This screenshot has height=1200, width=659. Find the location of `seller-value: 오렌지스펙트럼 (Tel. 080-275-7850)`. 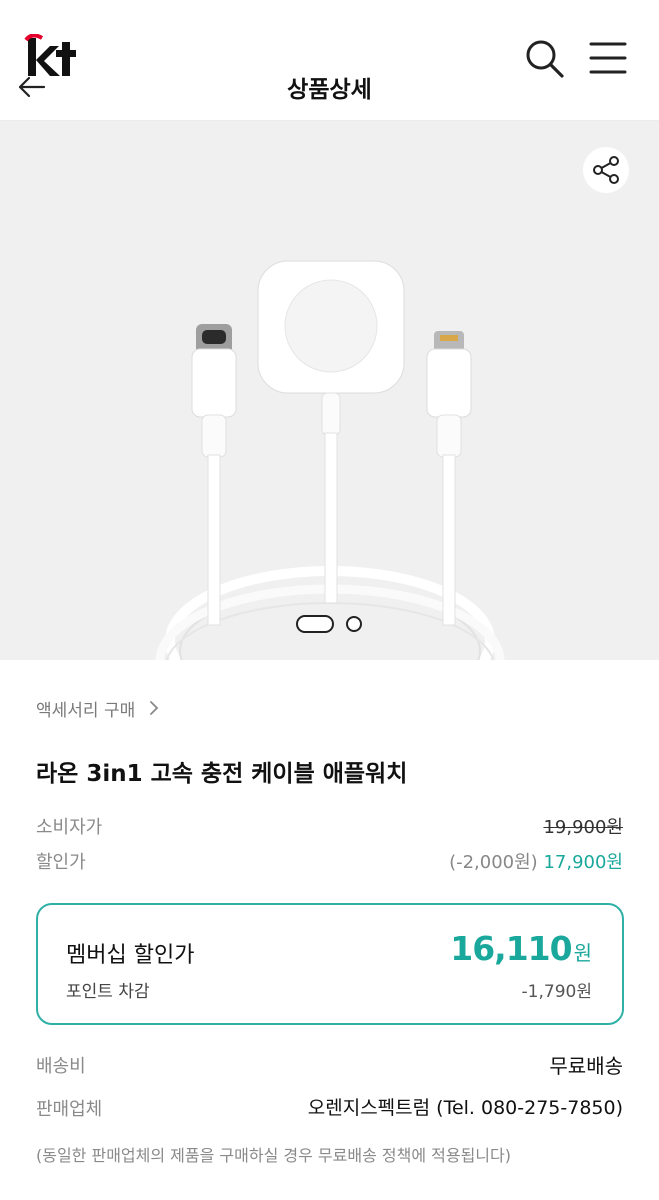

seller-value: 오렌지스펙트럼 (Tel. 080-275-7850) is located at coordinates (465, 1108).